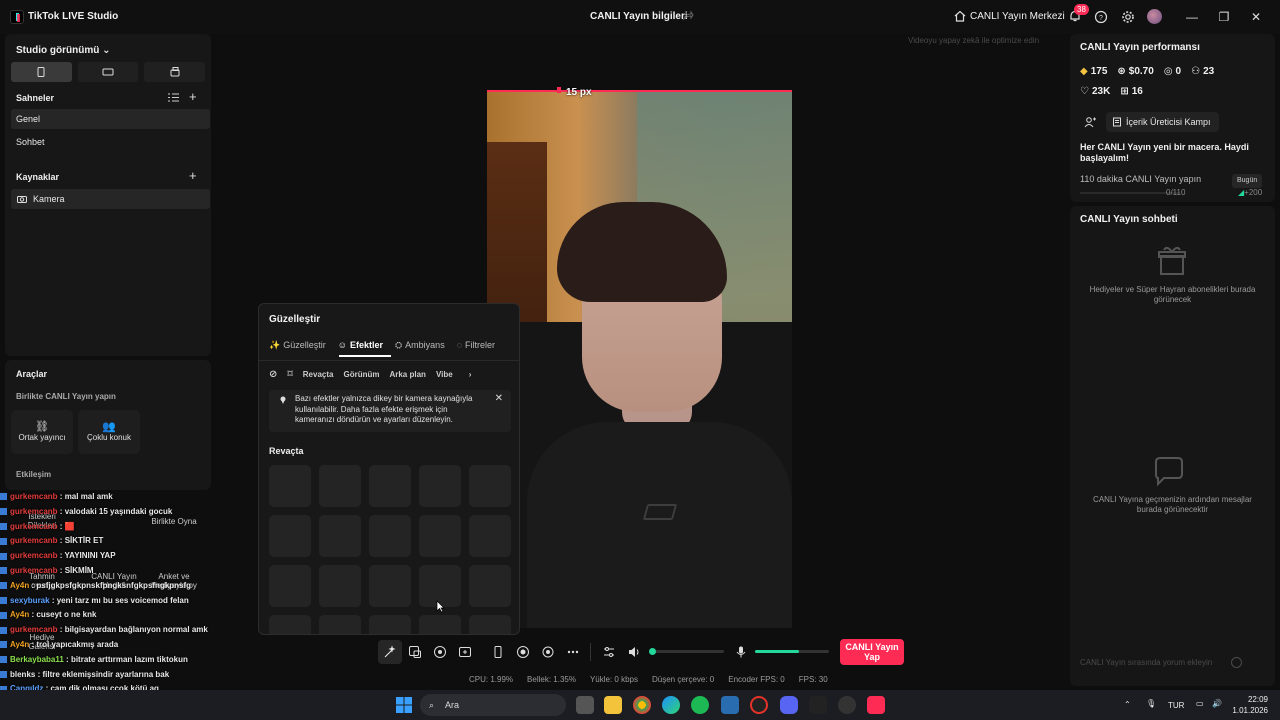 The width and height of the screenshot is (1280, 720). What do you see at coordinates (1162, 122) in the screenshot?
I see `creator-camp-button: İçerik Üreticisi Kampı` at bounding box center [1162, 122].